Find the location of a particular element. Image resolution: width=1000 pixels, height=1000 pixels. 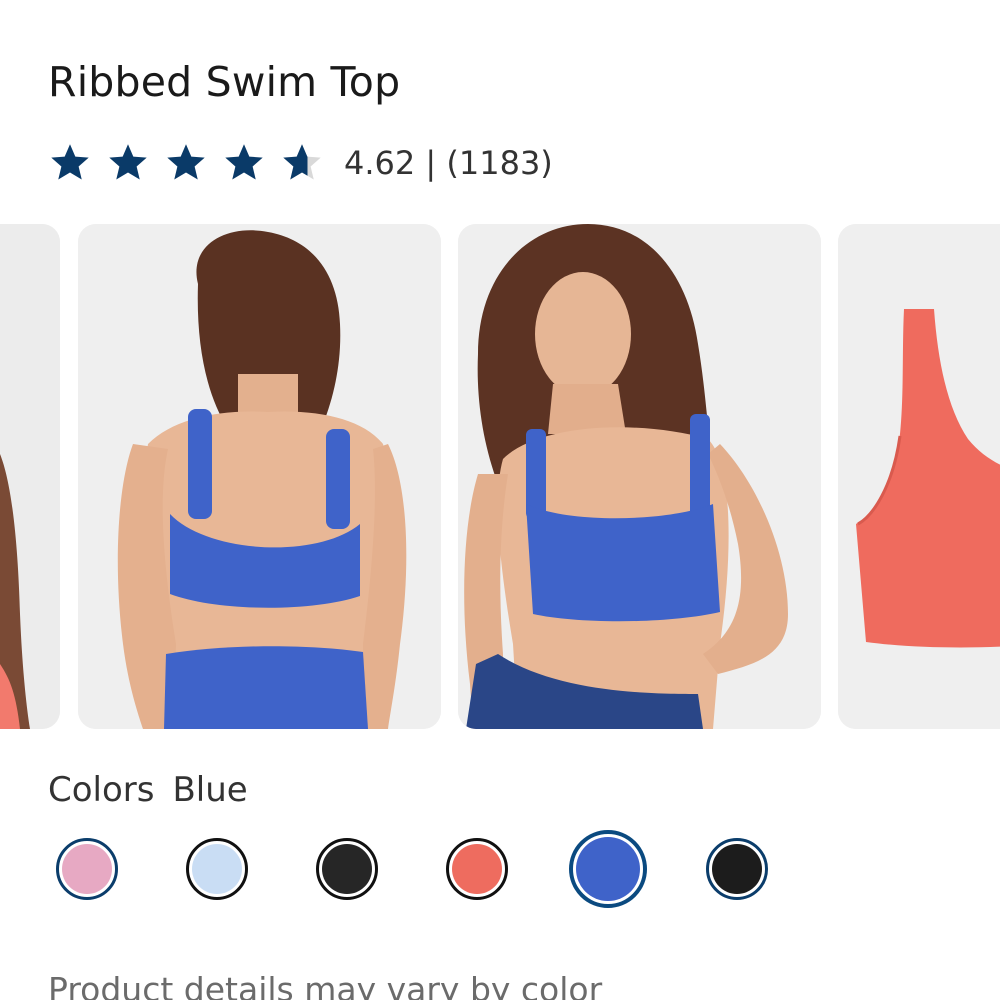

star-rating is located at coordinates (193, 163).